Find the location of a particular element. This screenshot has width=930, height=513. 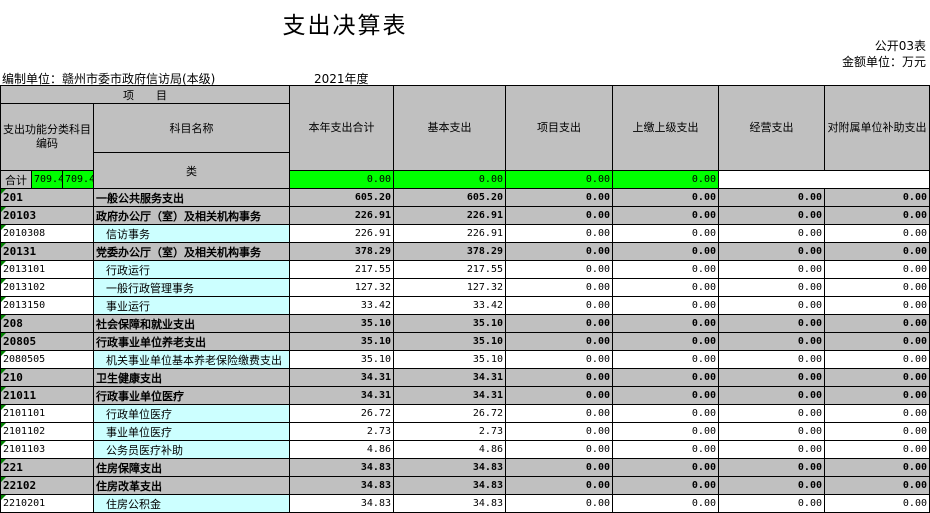

table-row: 2010308 信访事务 226.91 226.91 0.00 0.00 0.00 0.00 is located at coordinates (465, 233).